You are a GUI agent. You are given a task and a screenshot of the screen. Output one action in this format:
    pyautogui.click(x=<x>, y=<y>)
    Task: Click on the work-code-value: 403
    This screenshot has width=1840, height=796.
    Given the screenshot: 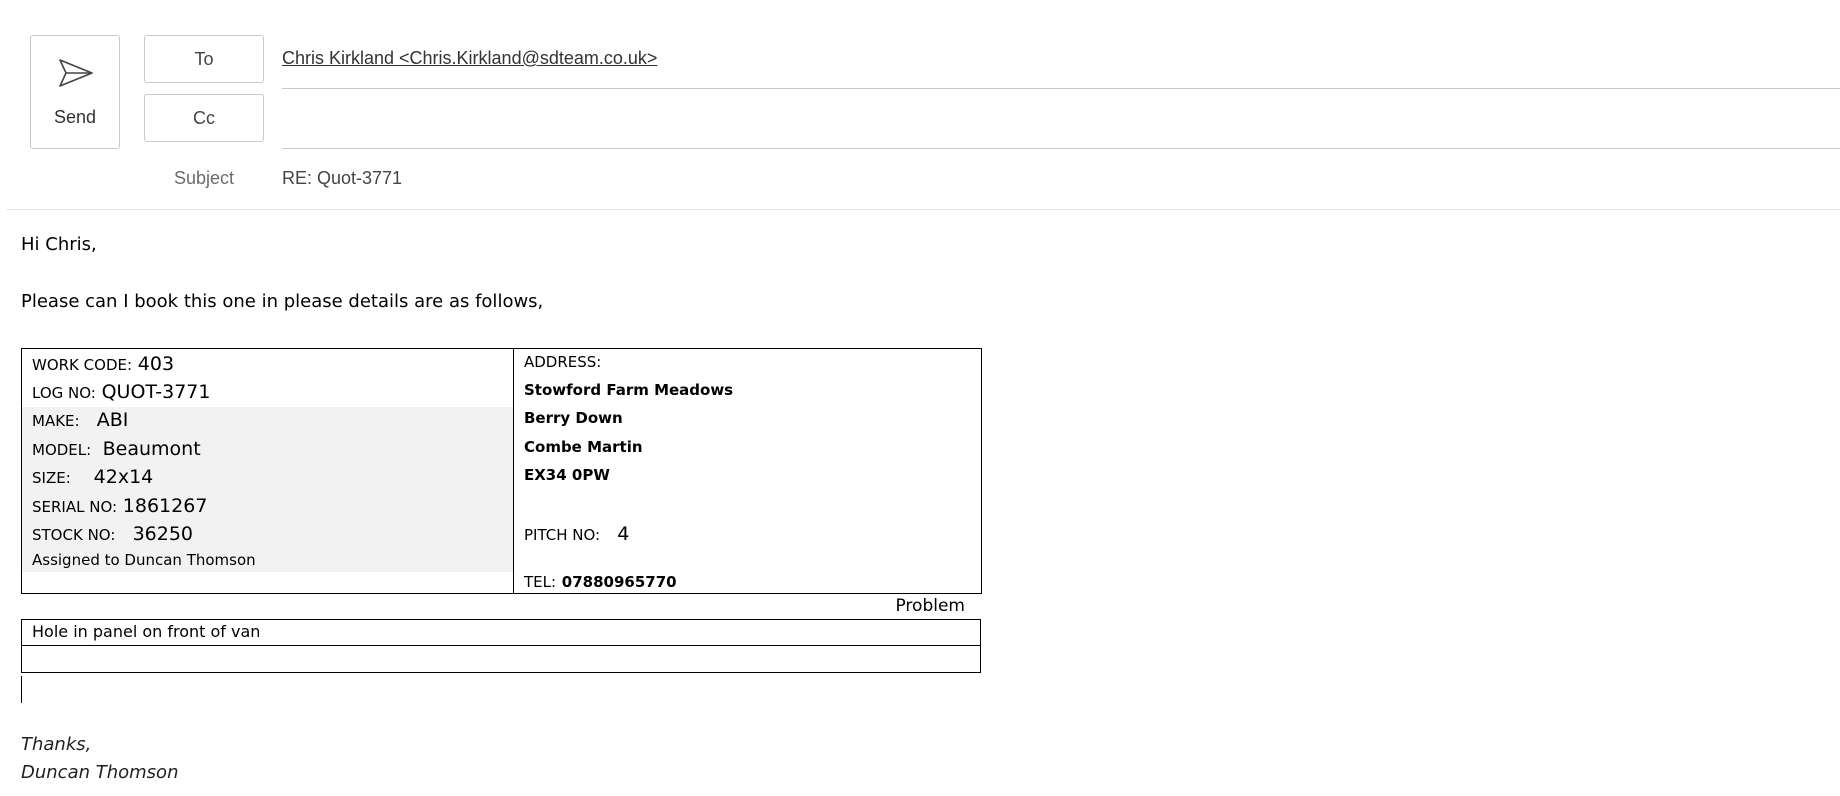 What is the action you would take?
    pyautogui.click(x=156, y=364)
    